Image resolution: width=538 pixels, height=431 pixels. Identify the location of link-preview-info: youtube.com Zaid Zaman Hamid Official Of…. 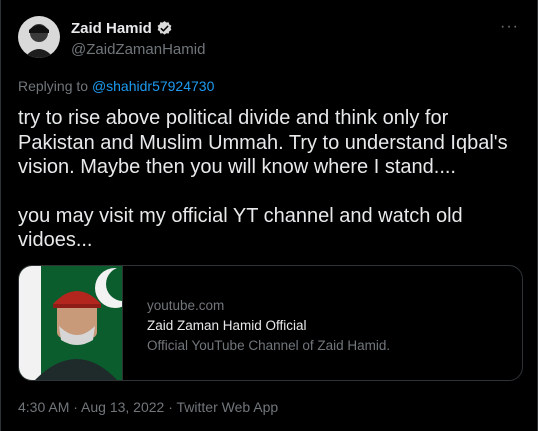
(256, 323).